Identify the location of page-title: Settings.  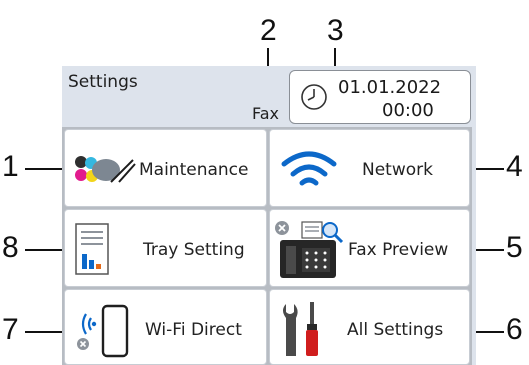
(103, 82).